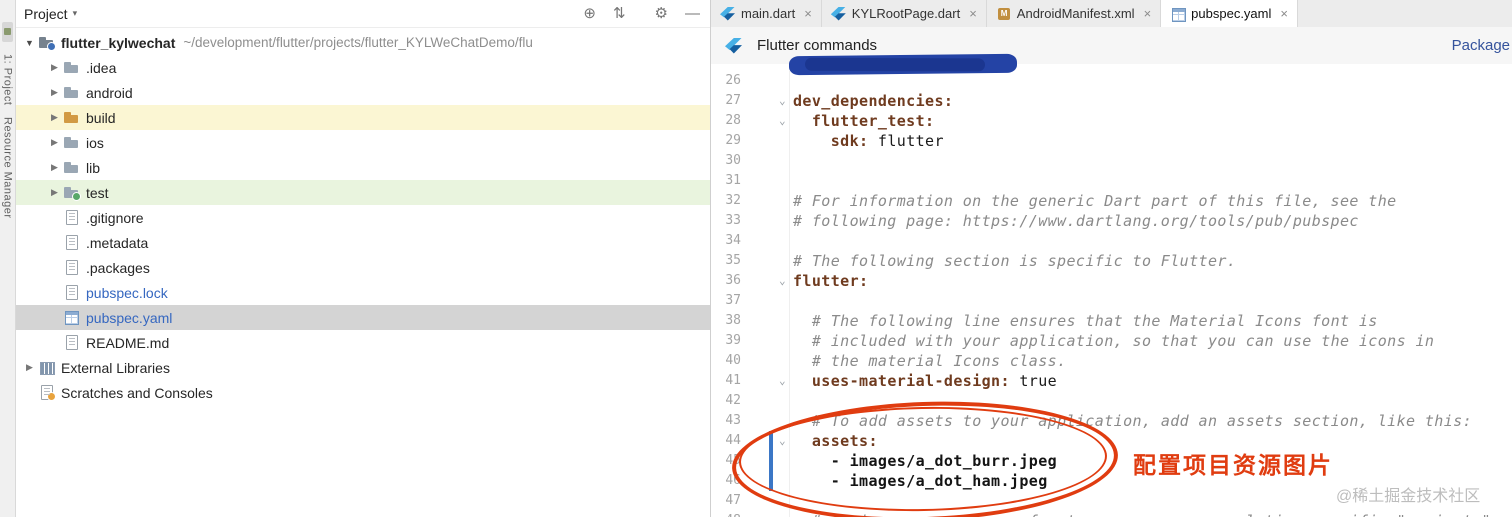 This screenshot has width=1512, height=517. What do you see at coordinates (733, 180) in the screenshot?
I see `line-number: 31` at bounding box center [733, 180].